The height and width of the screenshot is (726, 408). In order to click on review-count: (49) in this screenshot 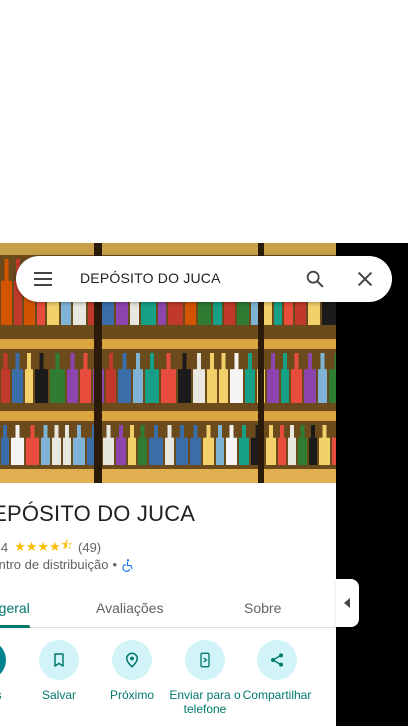, I will do `click(89, 547)`.